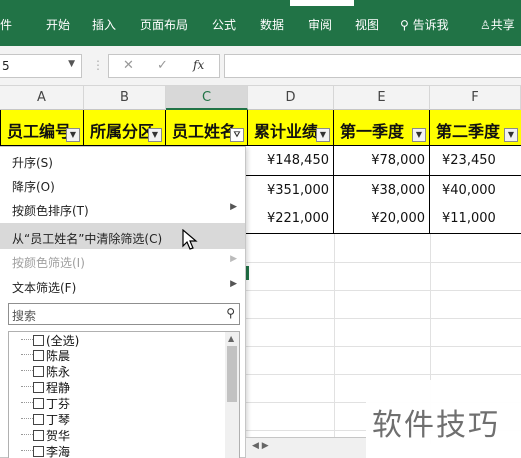 The height and width of the screenshot is (458, 521). What do you see at coordinates (50, 340) in the screenshot?
I see `list-item: (全选)` at bounding box center [50, 340].